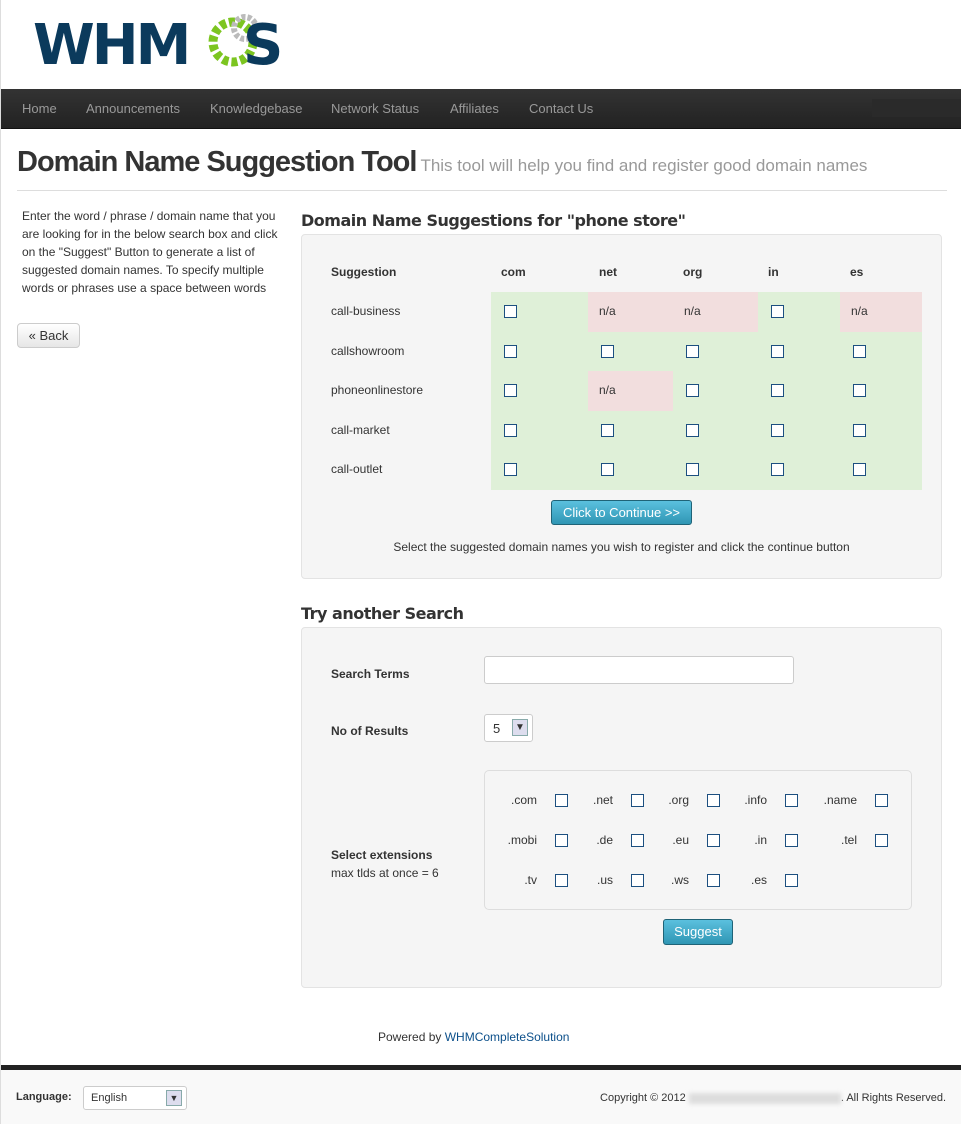  What do you see at coordinates (375, 108) in the screenshot?
I see `nav-network-status: Network Status` at bounding box center [375, 108].